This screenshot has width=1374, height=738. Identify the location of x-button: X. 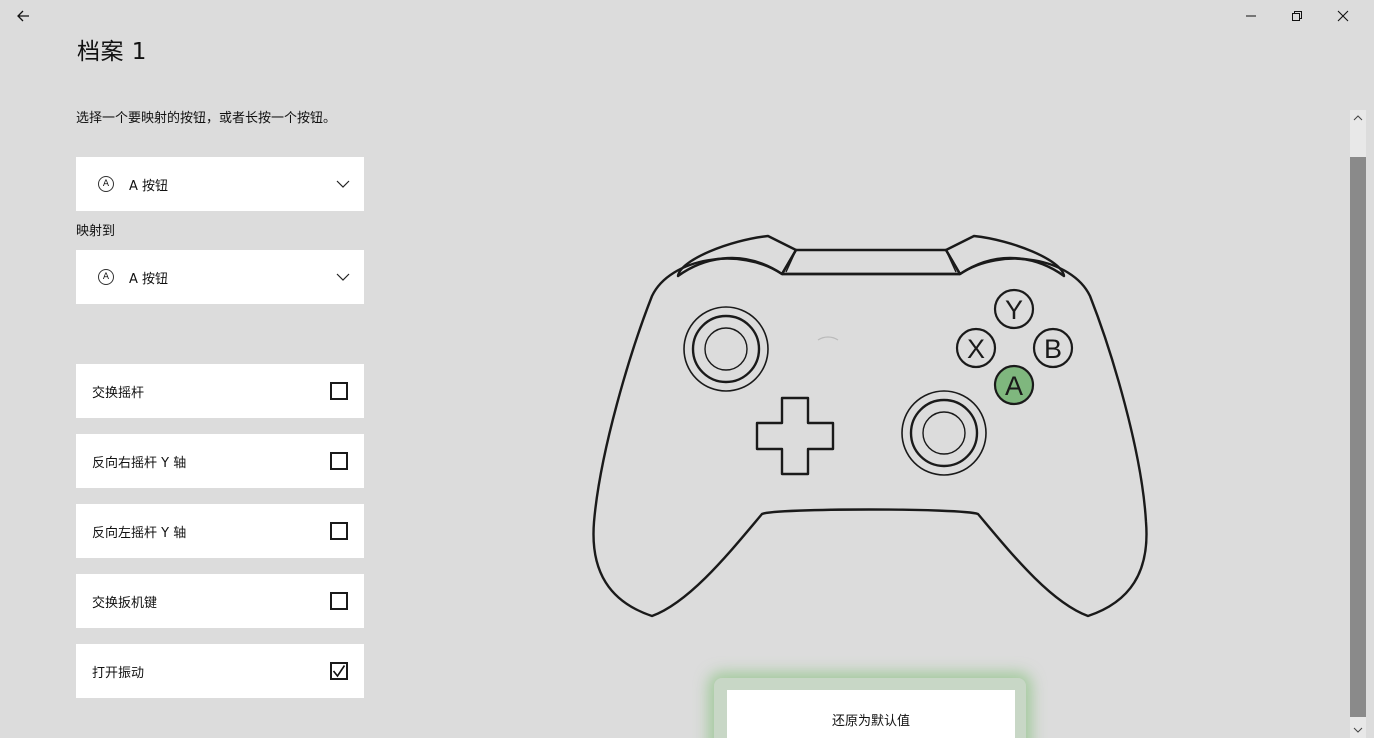
(976, 348).